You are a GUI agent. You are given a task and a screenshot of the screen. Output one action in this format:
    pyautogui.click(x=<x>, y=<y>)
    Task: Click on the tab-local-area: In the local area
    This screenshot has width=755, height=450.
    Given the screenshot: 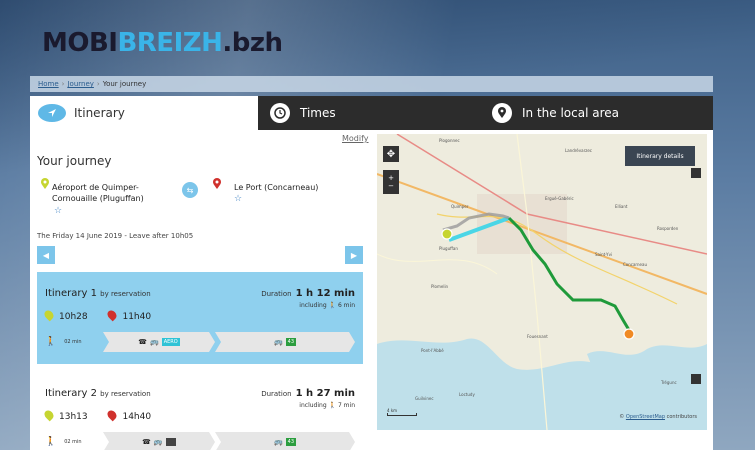 What is the action you would take?
    pyautogui.click(x=599, y=113)
    